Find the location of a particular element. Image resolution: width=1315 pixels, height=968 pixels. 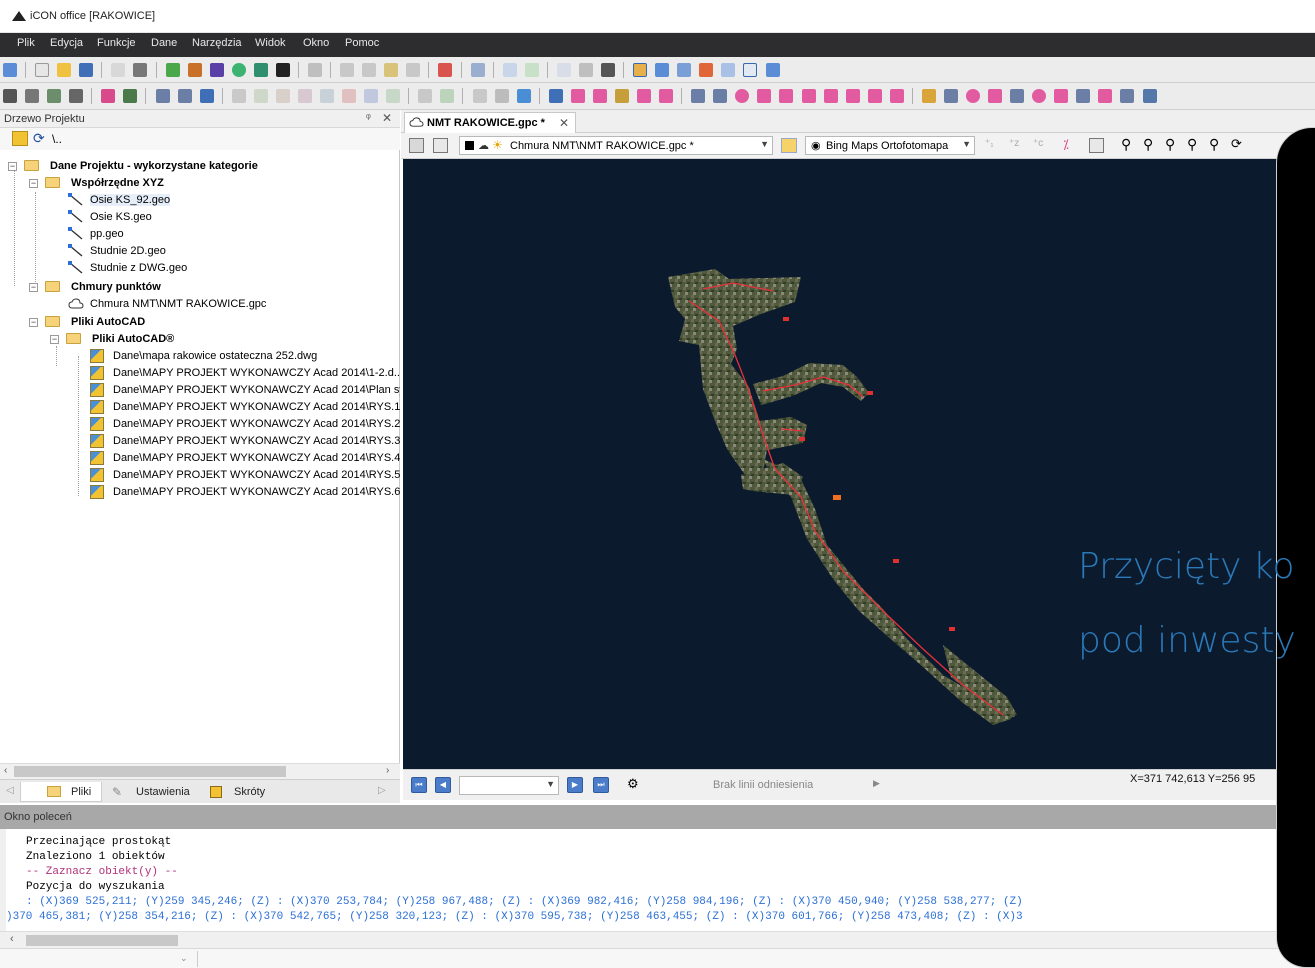

slope-icon is located at coordinates (425, 96).